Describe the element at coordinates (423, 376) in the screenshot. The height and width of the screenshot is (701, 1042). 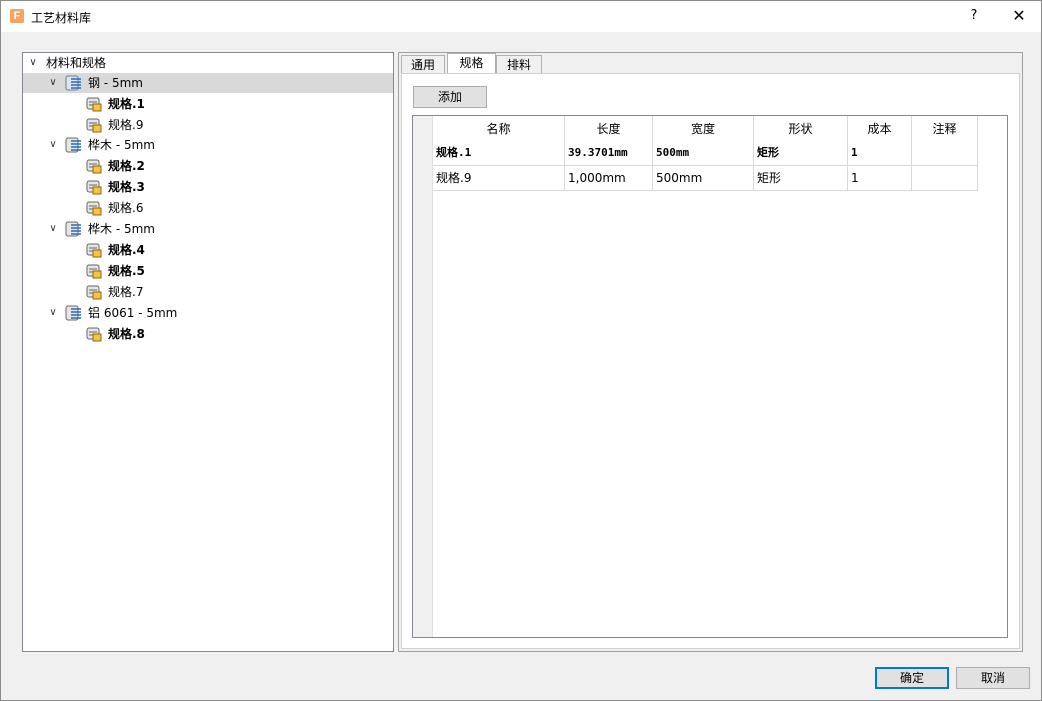
I see `row-header-column` at that location.